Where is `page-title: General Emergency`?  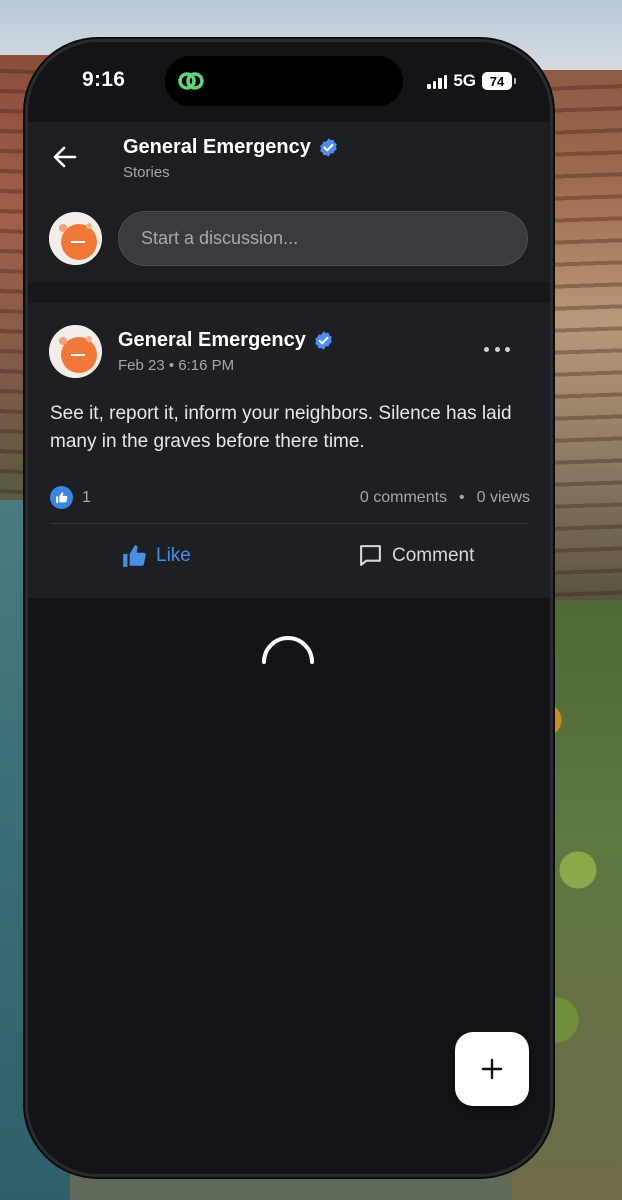
page-title: General Emergency is located at coordinates (231, 147).